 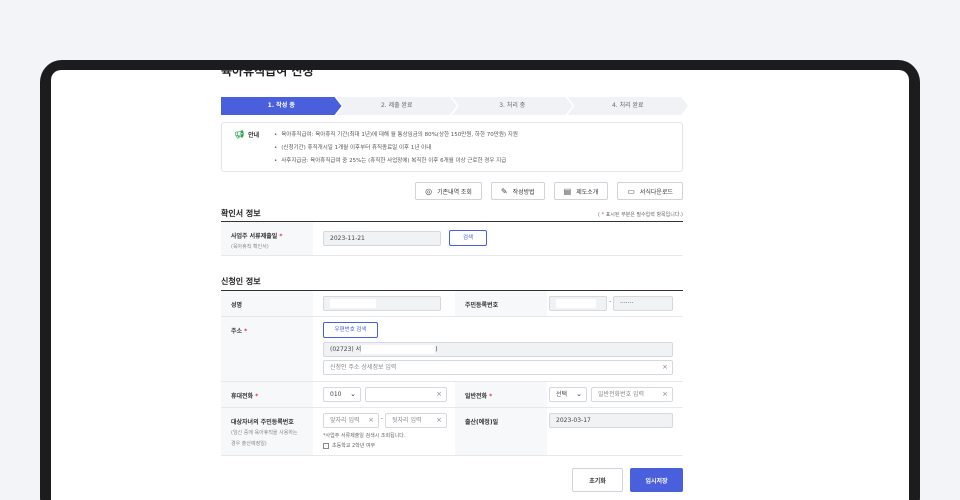 What do you see at coordinates (346, 349) in the screenshot?
I see `address-prefix: (02723) 서` at bounding box center [346, 349].